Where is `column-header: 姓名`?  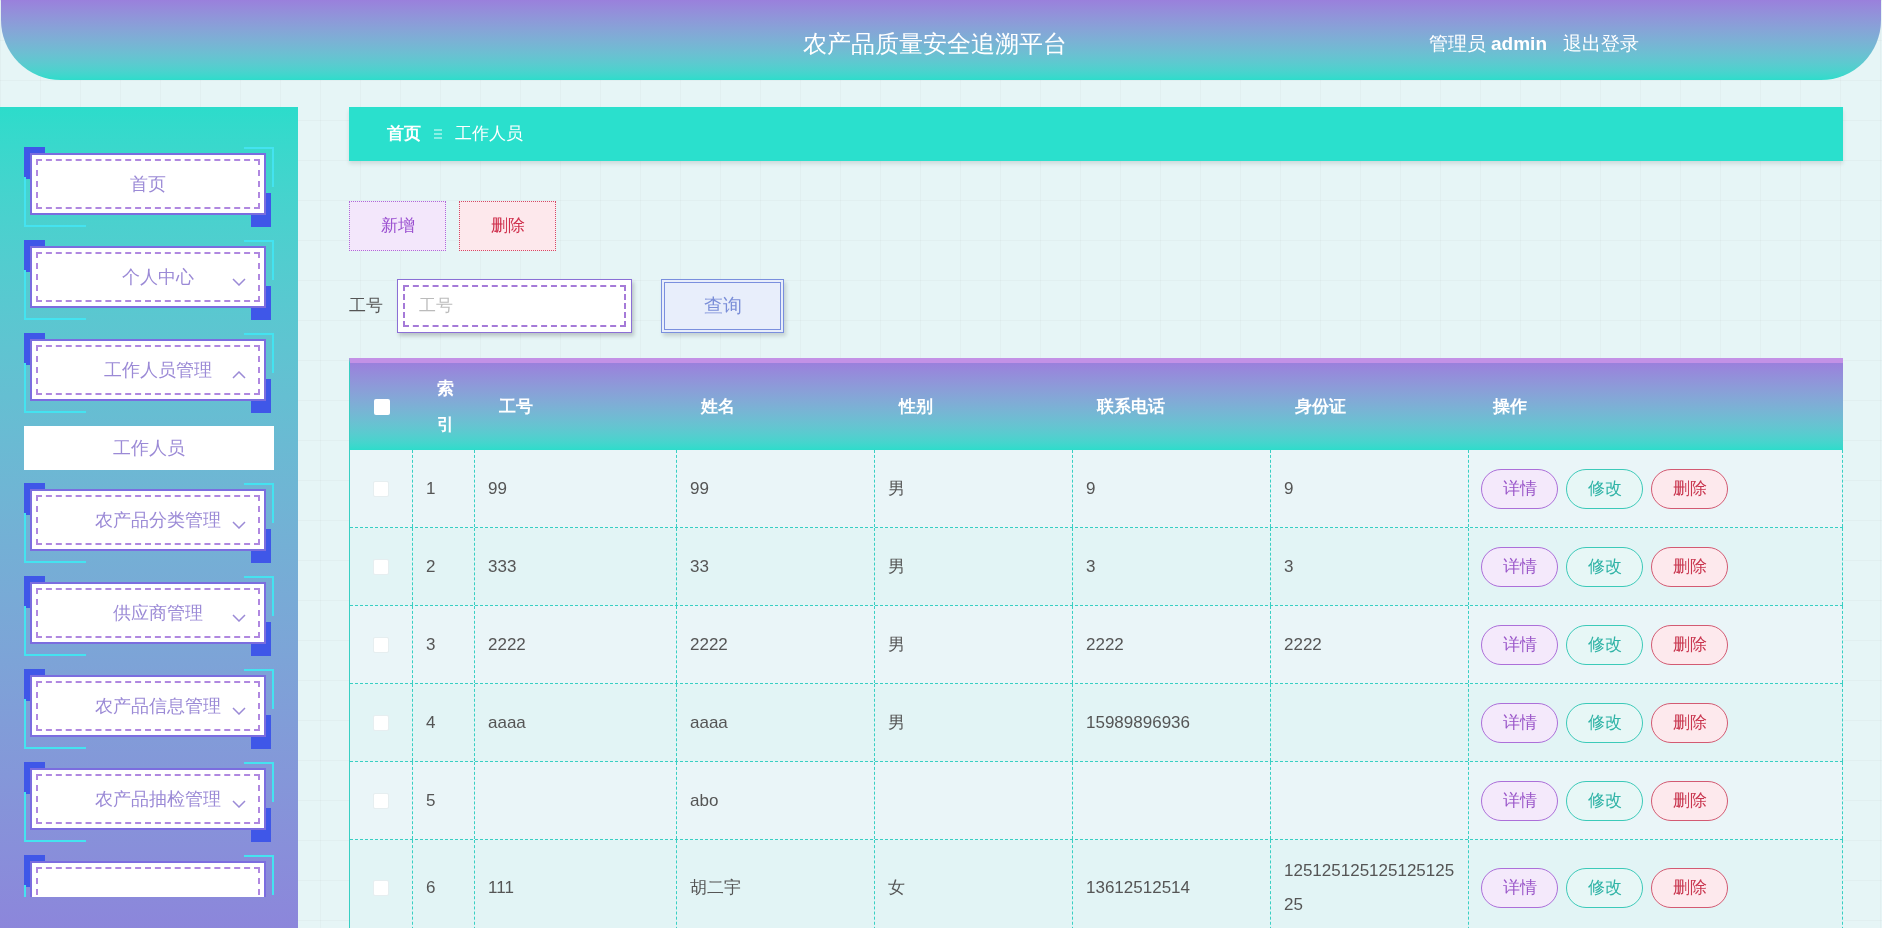
column-header: 姓名 is located at coordinates (718, 406).